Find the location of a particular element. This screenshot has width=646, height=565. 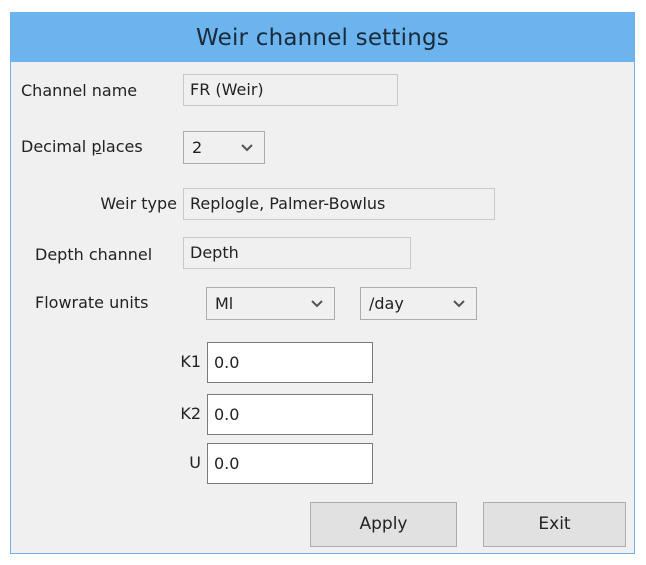

flowrate-volume-dropdown: Ml is located at coordinates (270, 303).